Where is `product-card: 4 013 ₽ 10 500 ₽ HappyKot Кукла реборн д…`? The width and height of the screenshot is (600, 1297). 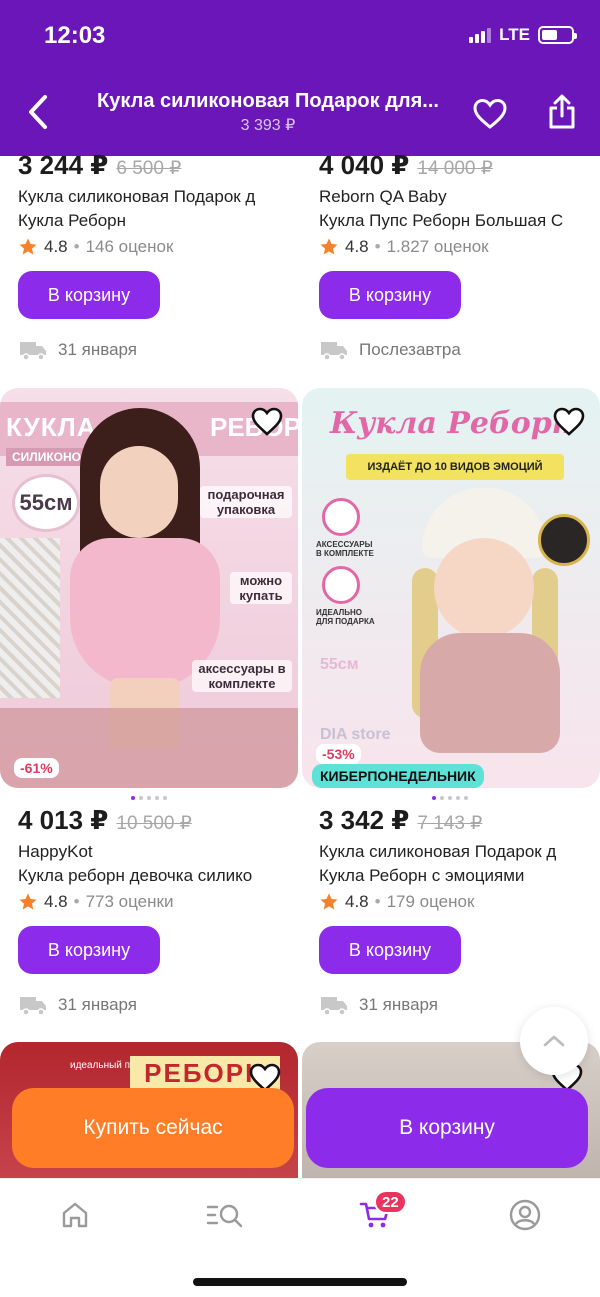
product-card: 4 013 ₽ 10 500 ₽ HappyKot Кукла реборн д… is located at coordinates (163, 910).